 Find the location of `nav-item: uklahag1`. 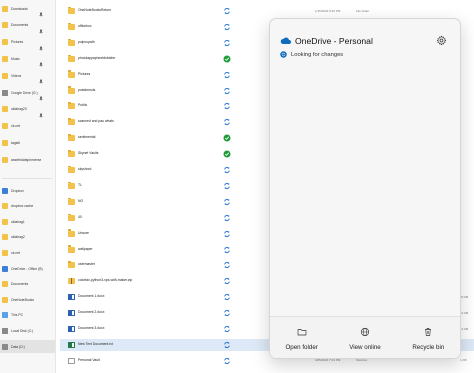

nav-item: uklahag1 is located at coordinates (27, 221).